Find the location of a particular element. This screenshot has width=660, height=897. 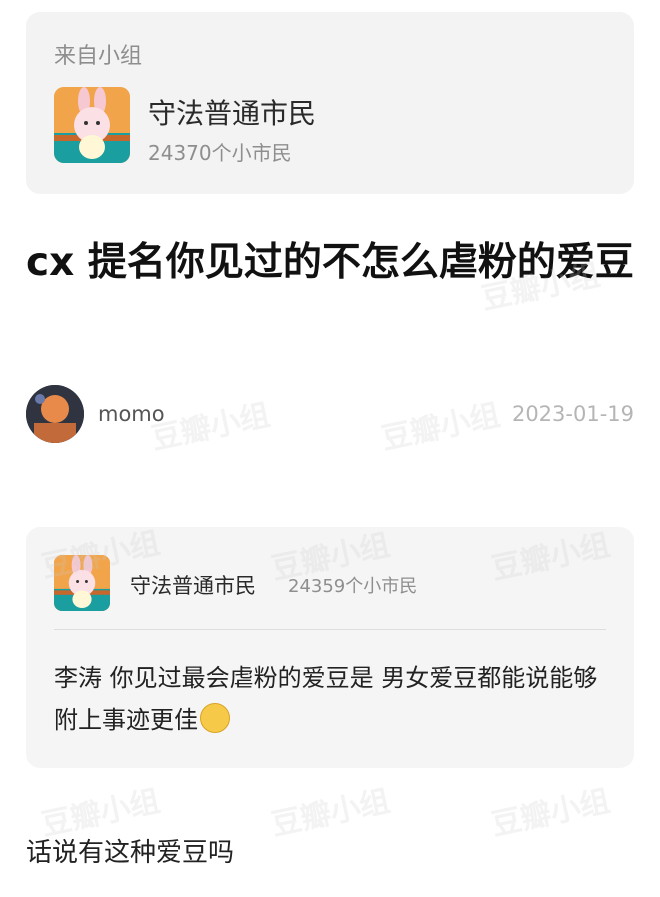

post-title: cx 提名你见过的不怎么虐粉的爱豆 is located at coordinates (330, 262).